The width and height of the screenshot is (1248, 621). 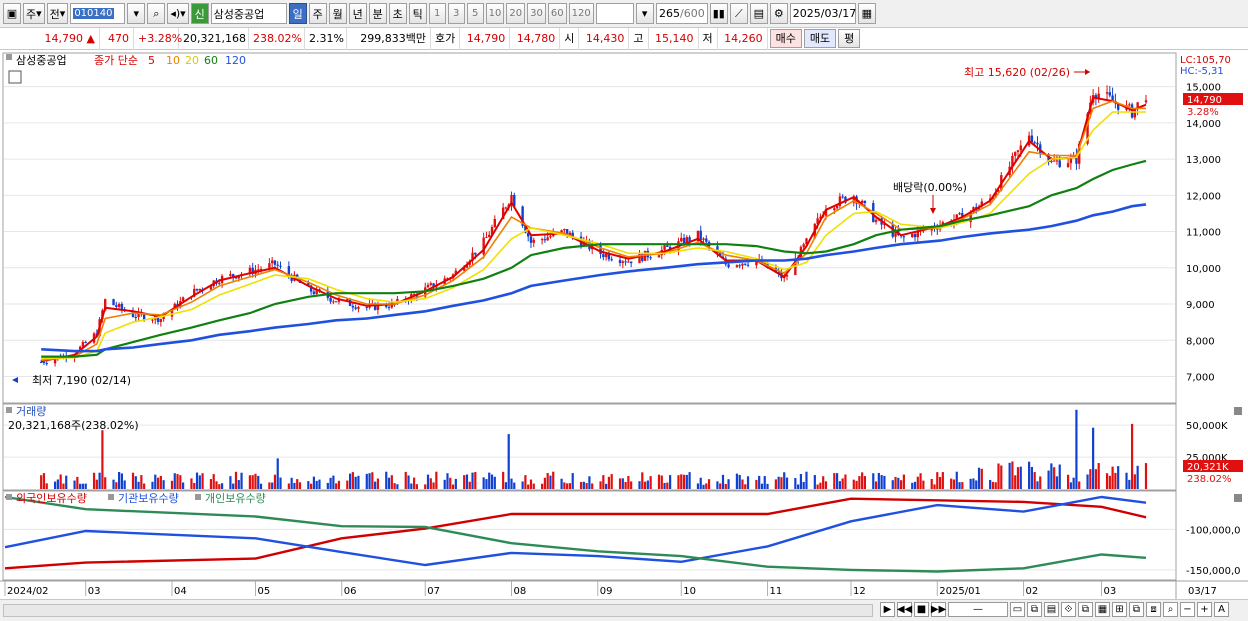 I want to click on individual-holding-legend: 개인보유수량, so click(x=235, y=498).